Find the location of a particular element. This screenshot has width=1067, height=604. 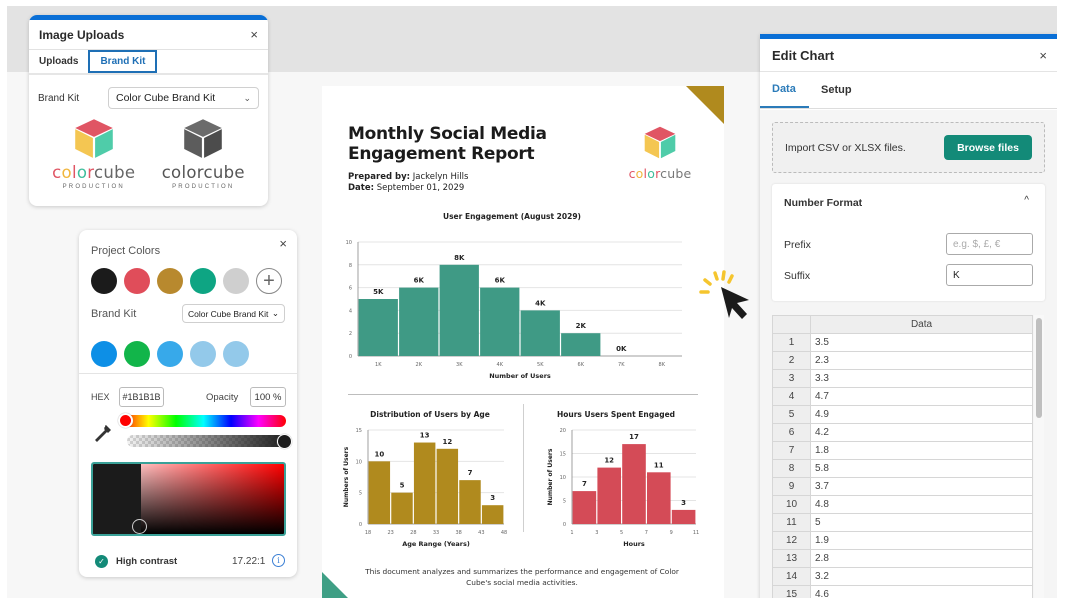

cube-logo-icon is located at coordinates (660, 142).